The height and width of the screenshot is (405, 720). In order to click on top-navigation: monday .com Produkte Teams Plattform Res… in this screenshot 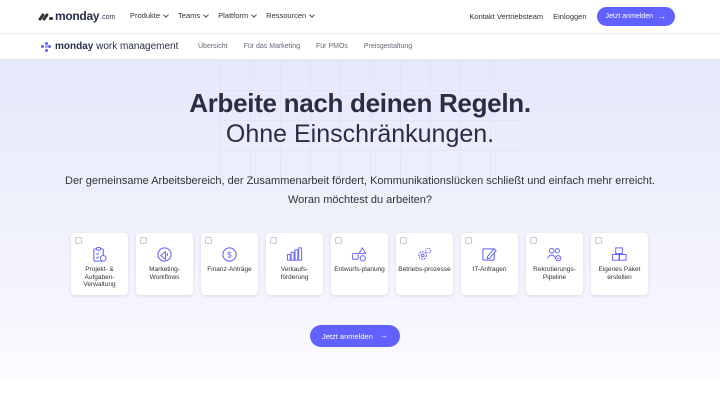, I will do `click(360, 16)`.